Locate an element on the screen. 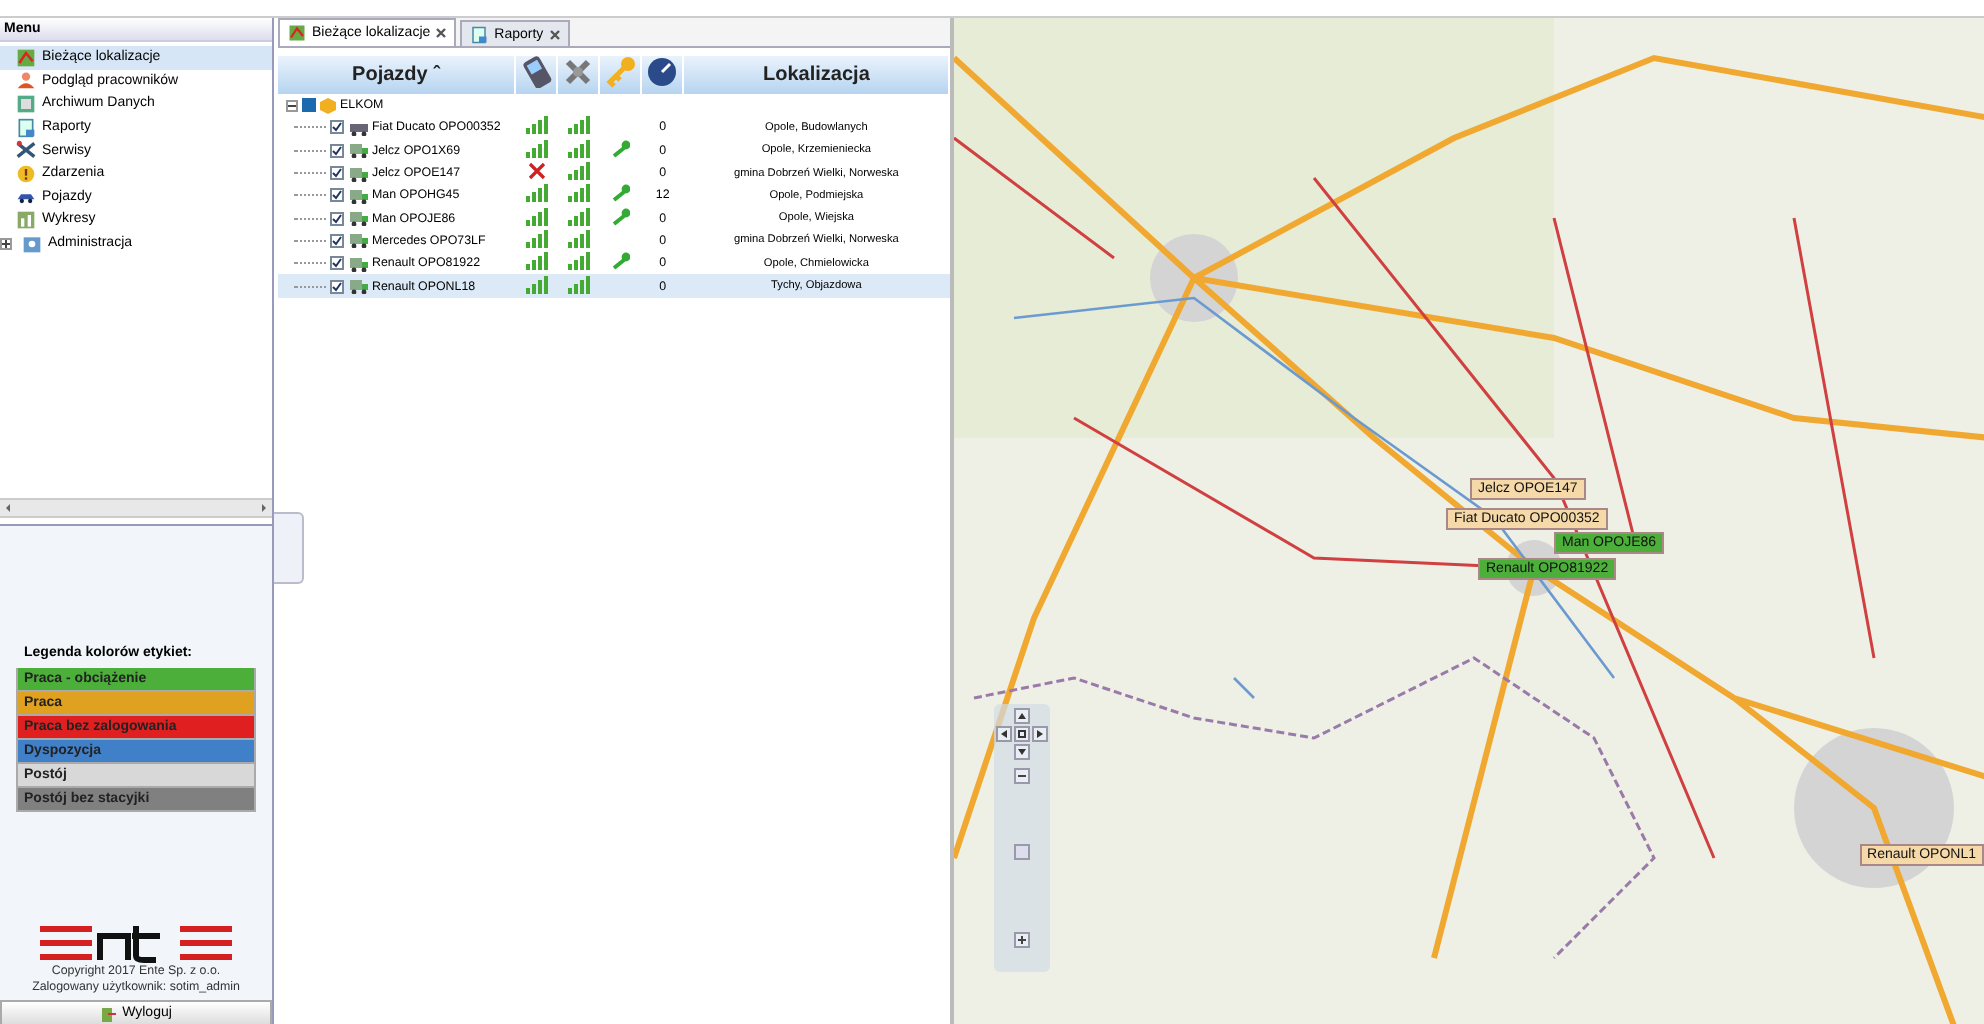  square-icon is located at coordinates (1022, 734).